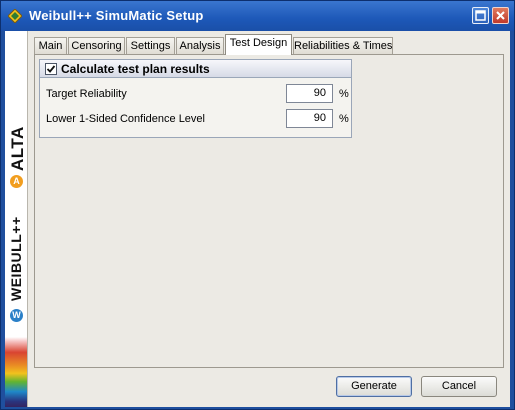 This screenshot has width=515, height=410. Describe the element at coordinates (344, 119) in the screenshot. I see `confidence-level-unit: %` at that location.